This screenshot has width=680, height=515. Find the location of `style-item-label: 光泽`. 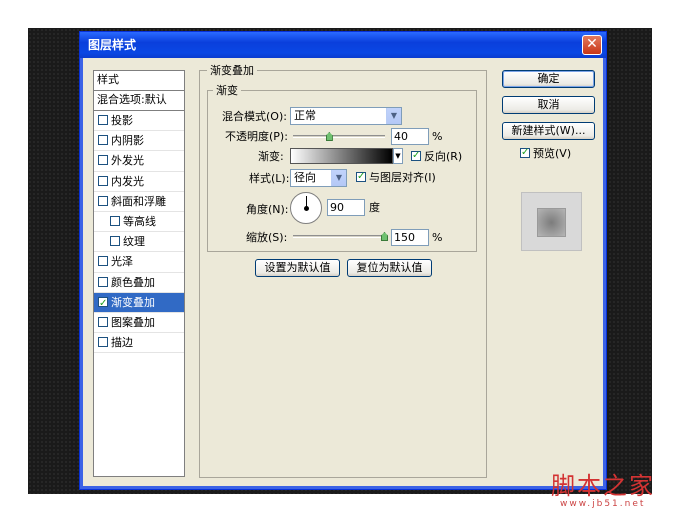

style-item-label: 光泽 is located at coordinates (122, 262).